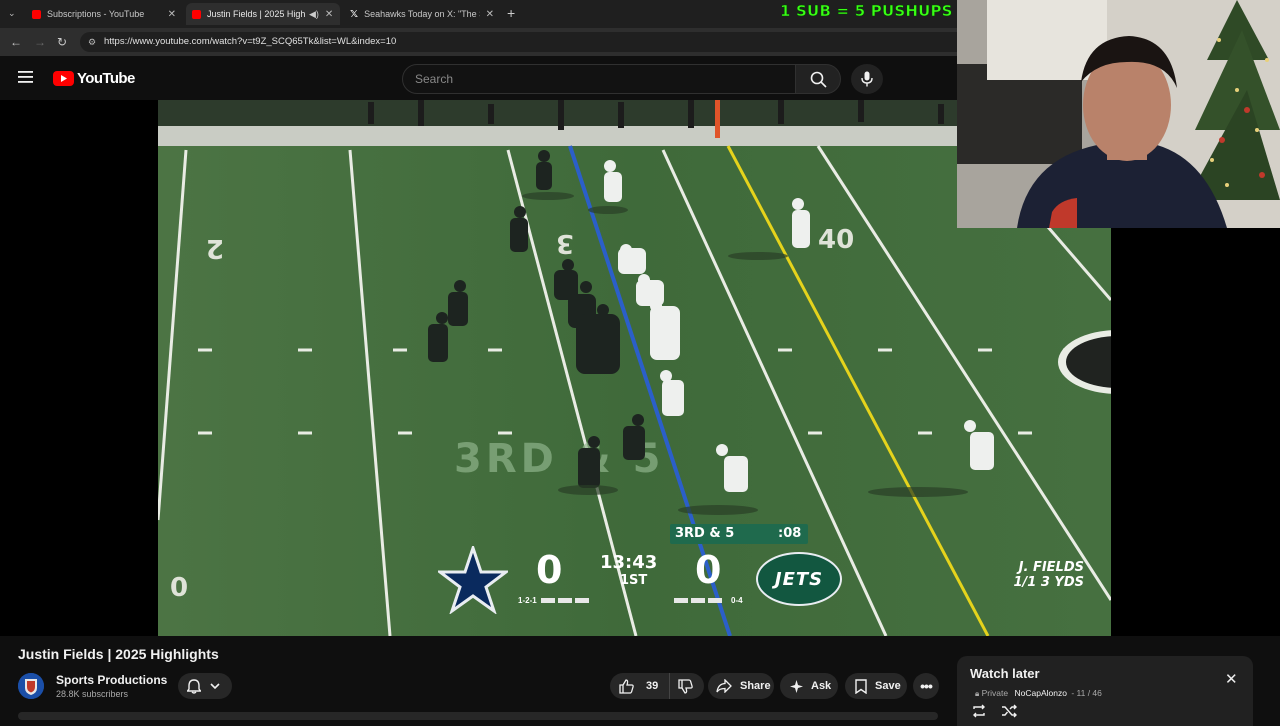 The image size is (1280, 726). Describe the element at coordinates (478, 716) in the screenshot. I see `description-box-edge` at that location.